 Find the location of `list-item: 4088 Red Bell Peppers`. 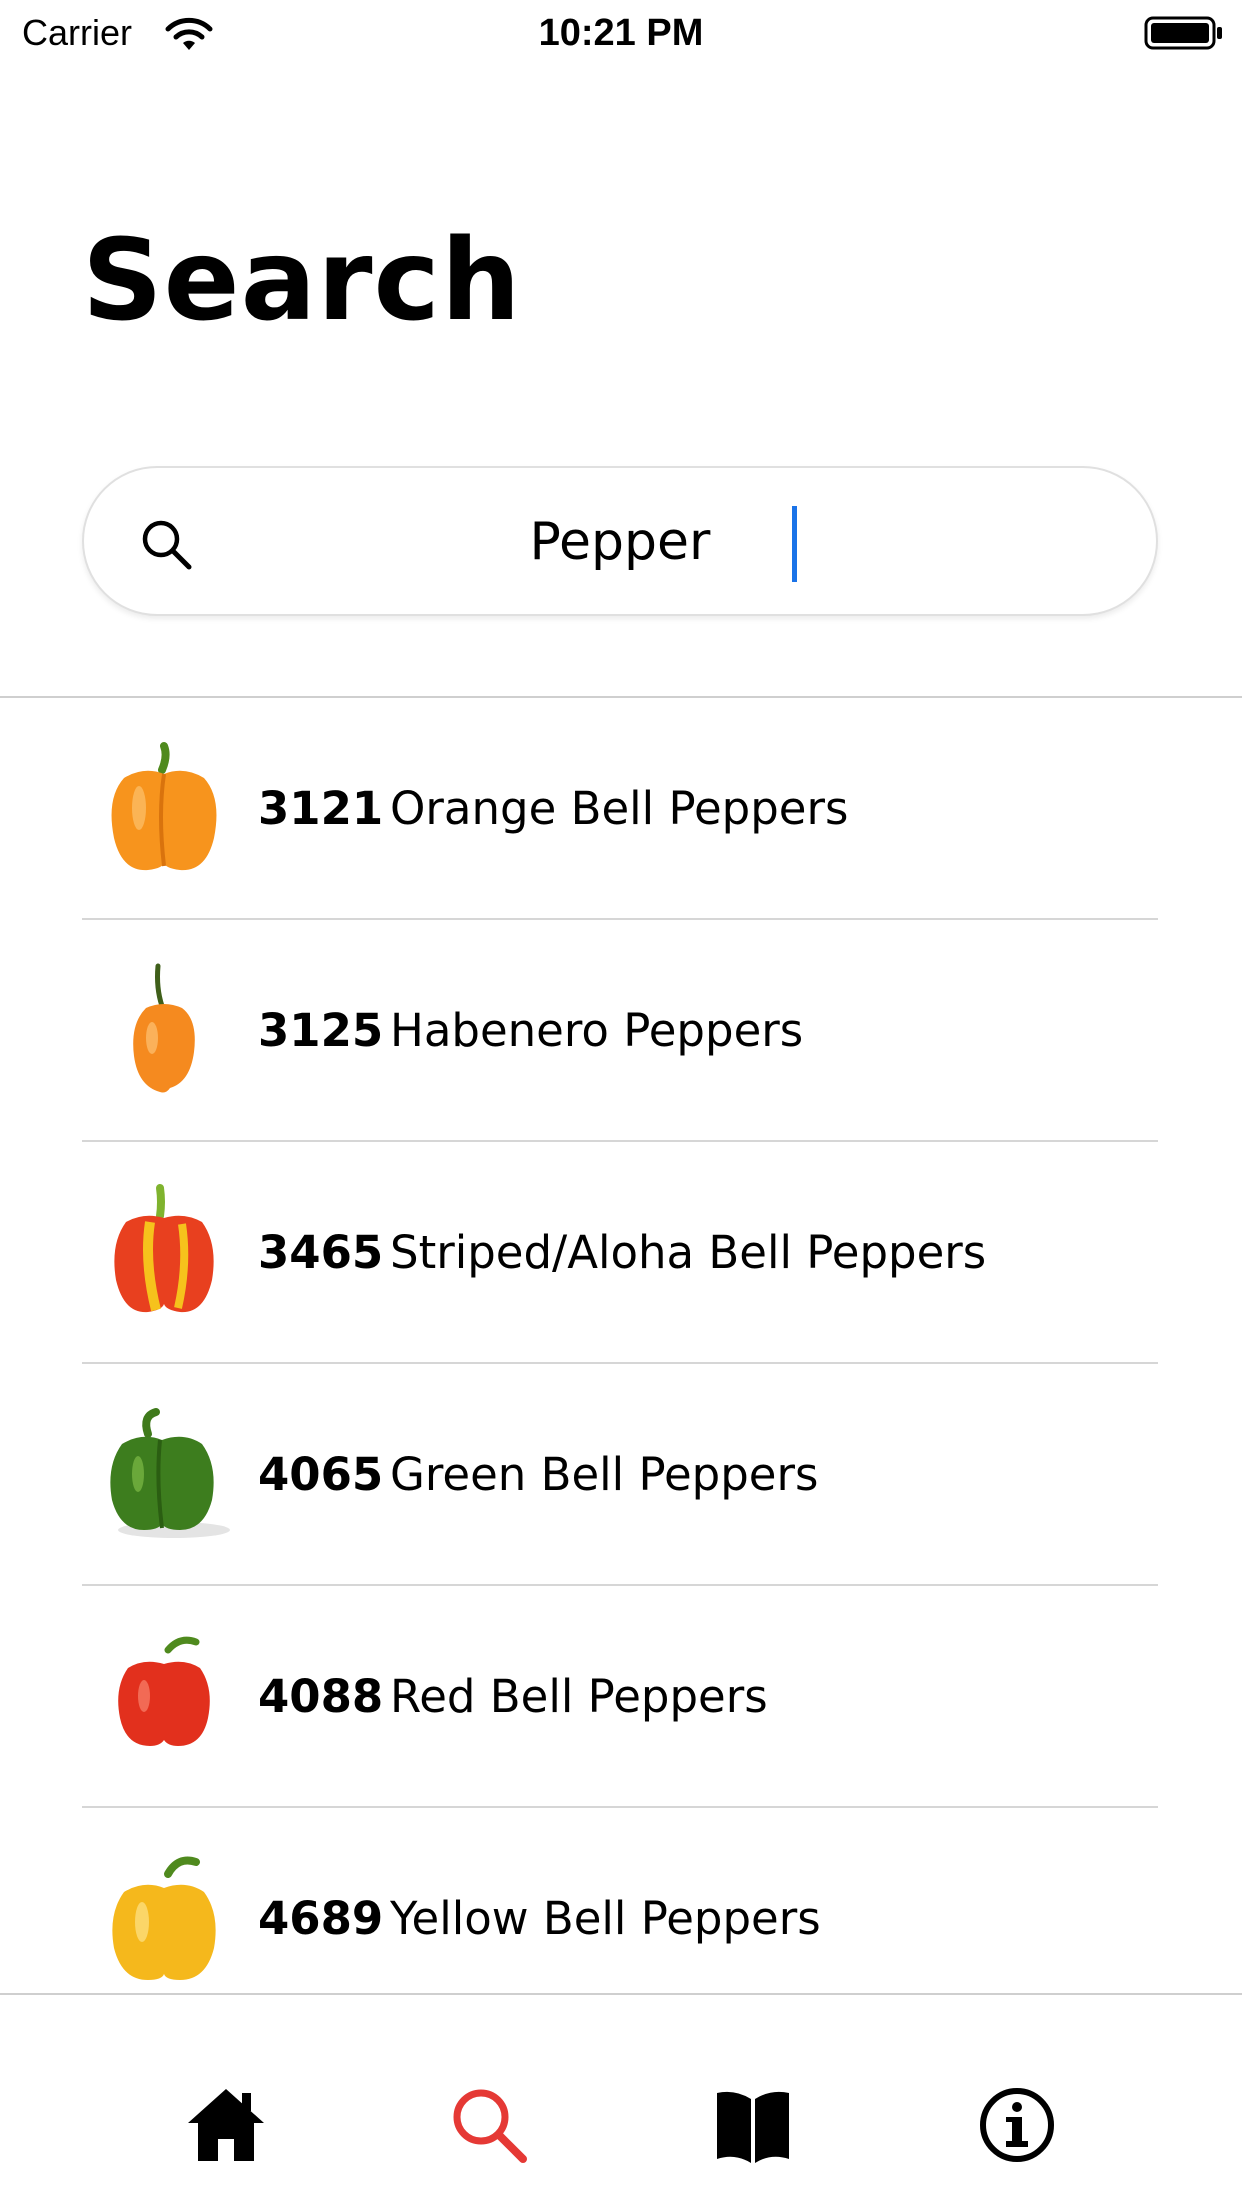

list-item: 4088 Red Bell Peppers is located at coordinates (620, 1697).